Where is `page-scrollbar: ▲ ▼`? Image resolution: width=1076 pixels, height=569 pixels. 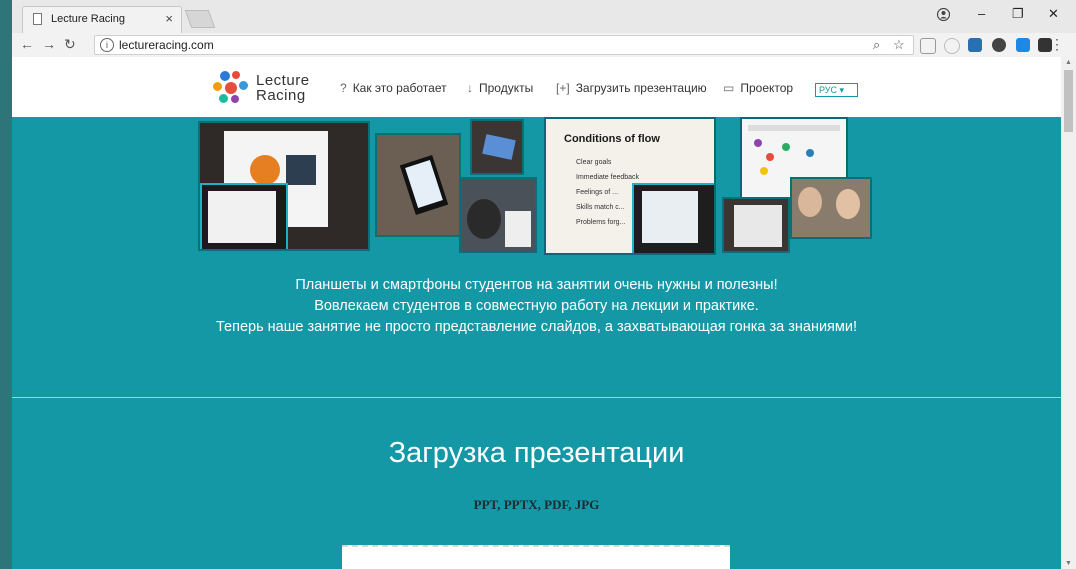 page-scrollbar: ▲ ▼ is located at coordinates (1068, 313).